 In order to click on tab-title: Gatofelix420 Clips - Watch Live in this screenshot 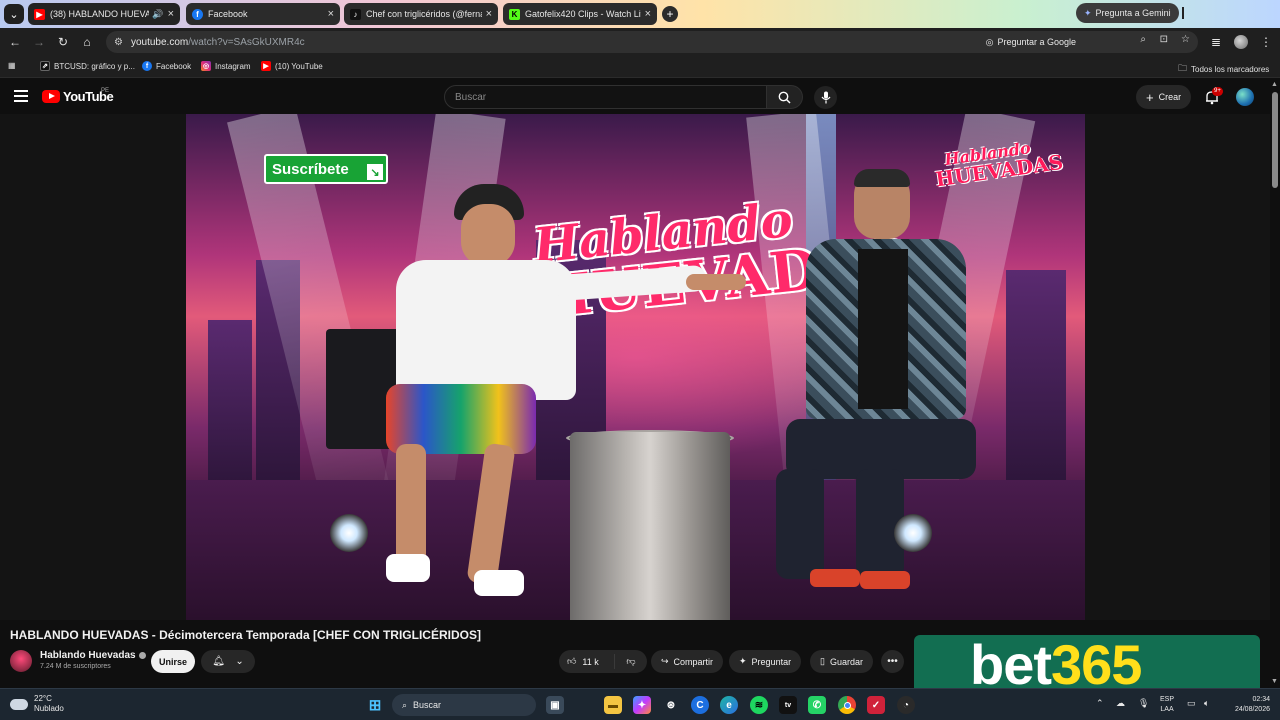, I will do `click(583, 14)`.